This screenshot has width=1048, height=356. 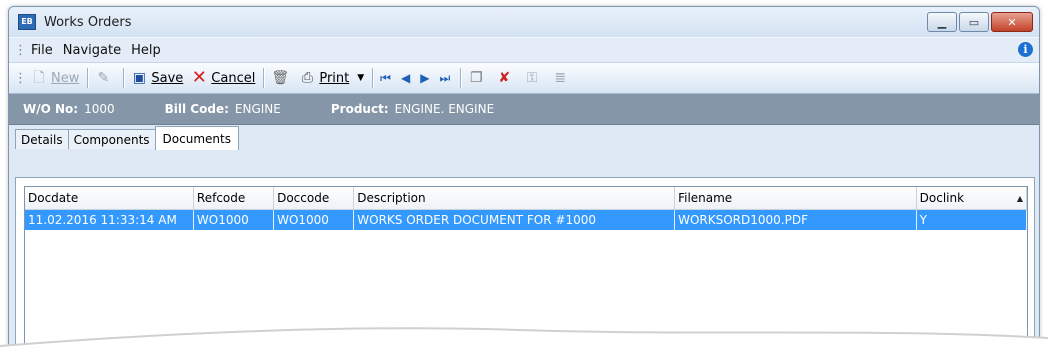 What do you see at coordinates (27, 22) in the screenshot?
I see `app-icon: EB` at bounding box center [27, 22].